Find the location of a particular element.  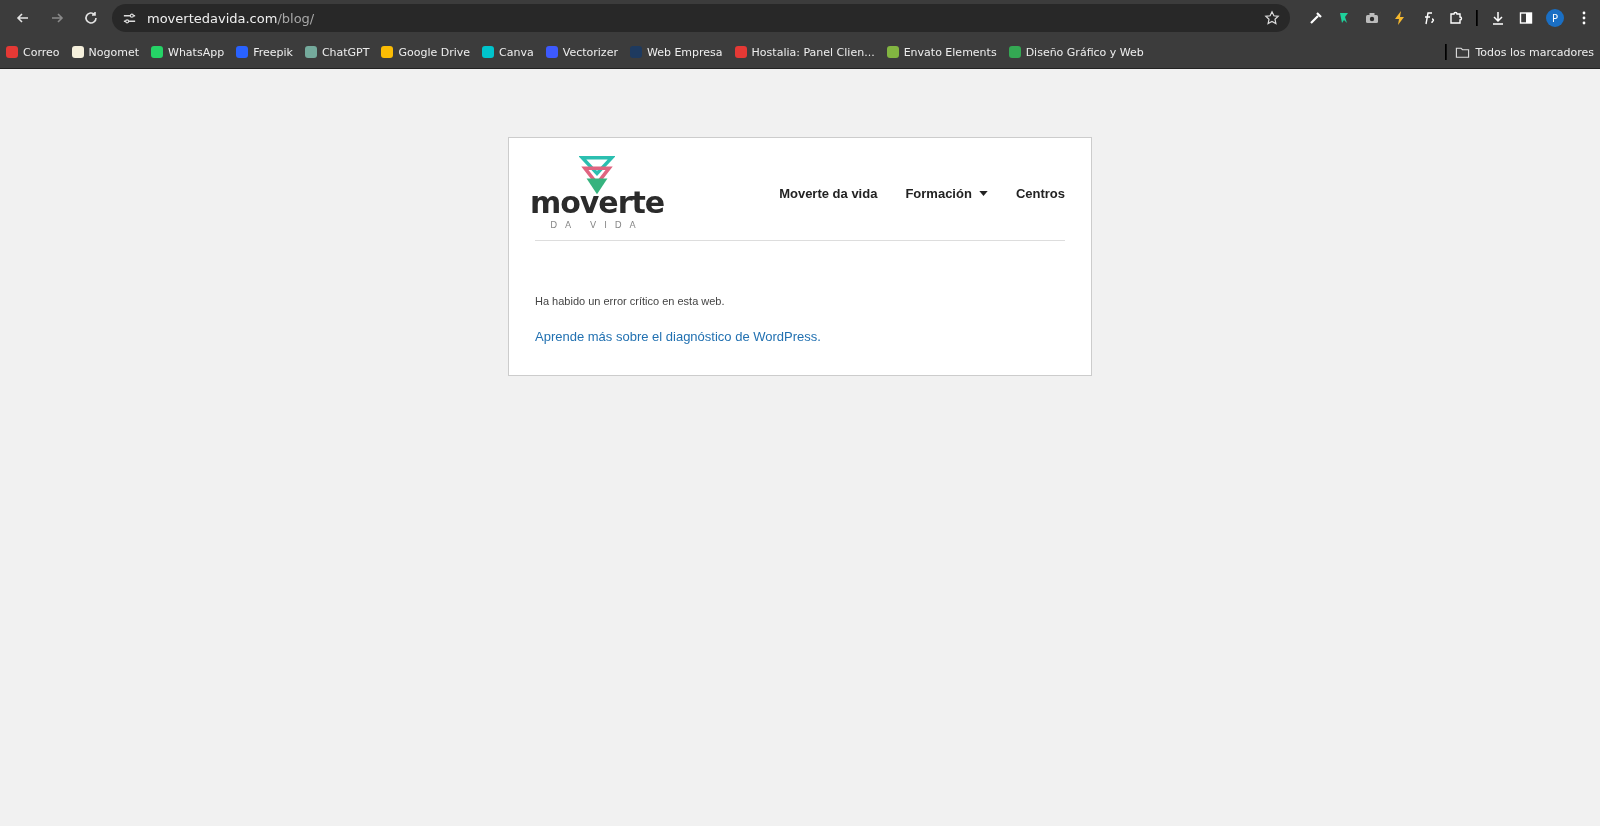

bookmark-link: Envato Elements is located at coordinates (941, 52).